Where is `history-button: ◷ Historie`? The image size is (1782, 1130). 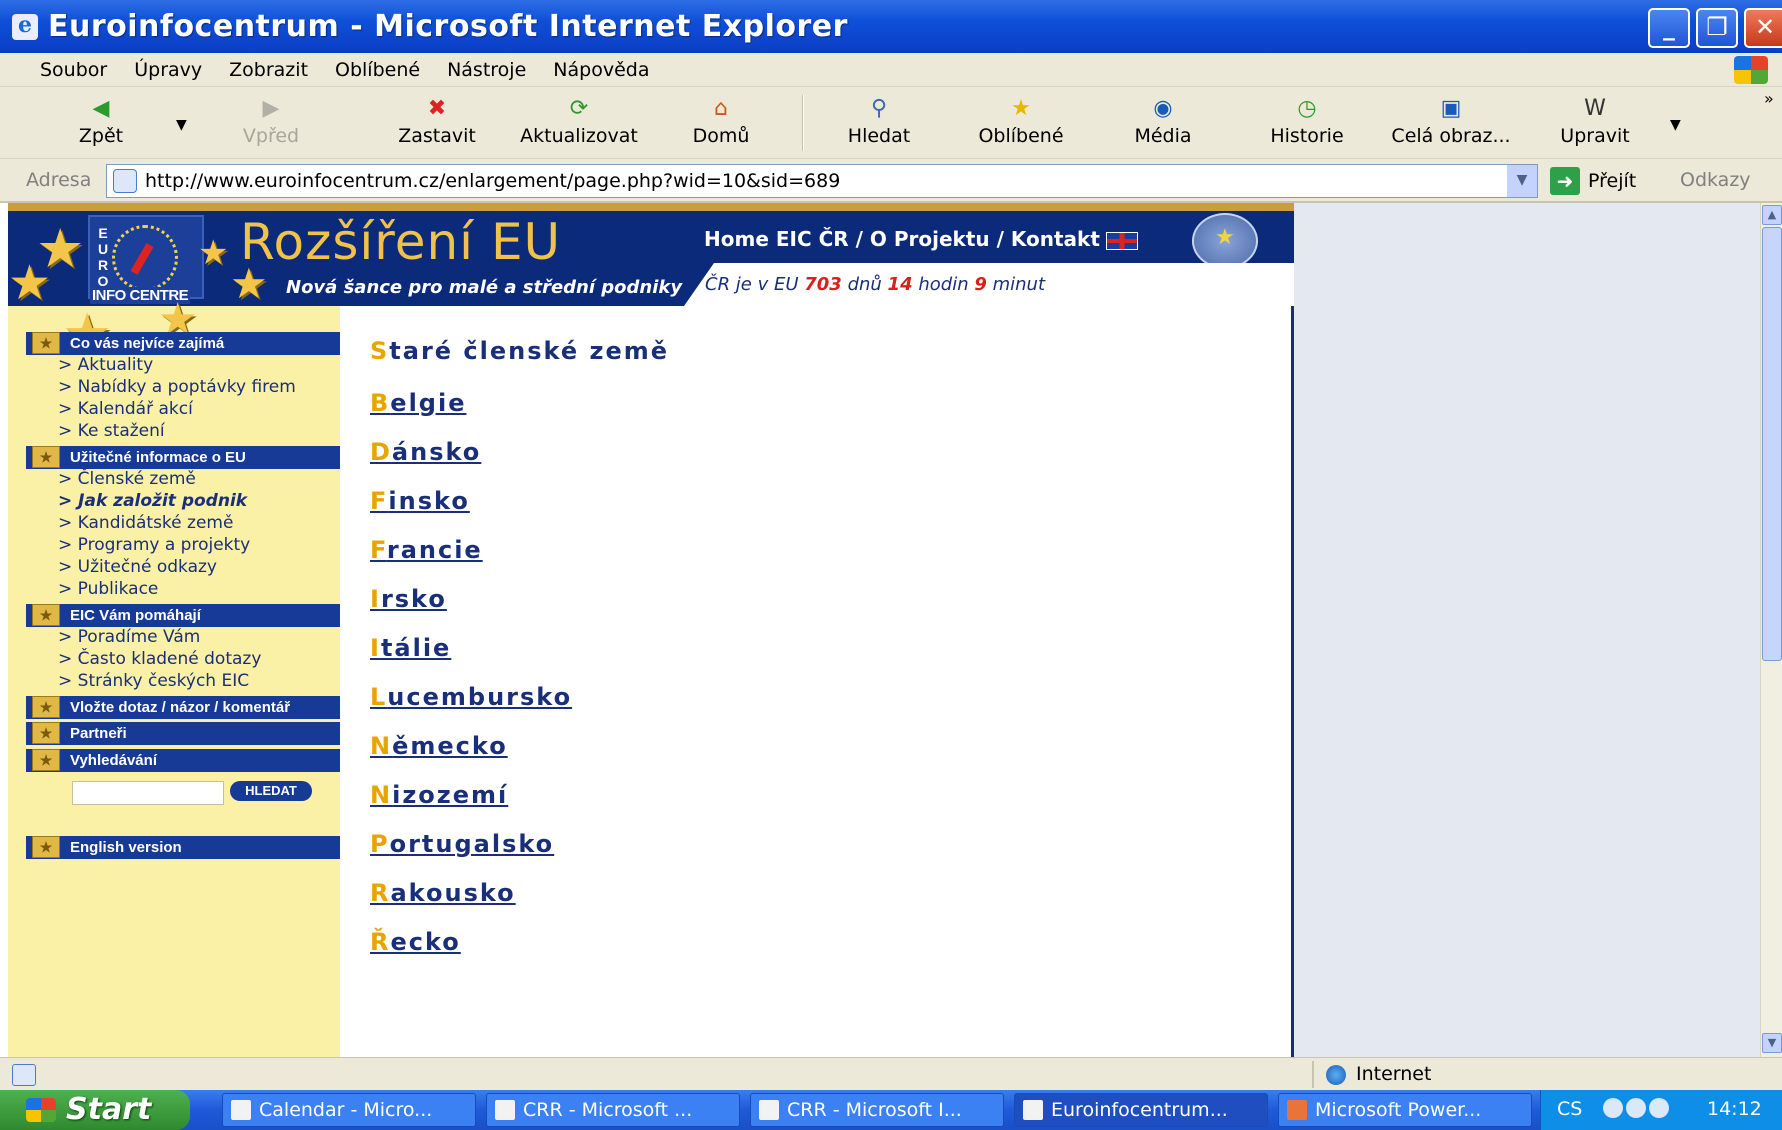
history-button: ◷ Historie is located at coordinates (1307, 123).